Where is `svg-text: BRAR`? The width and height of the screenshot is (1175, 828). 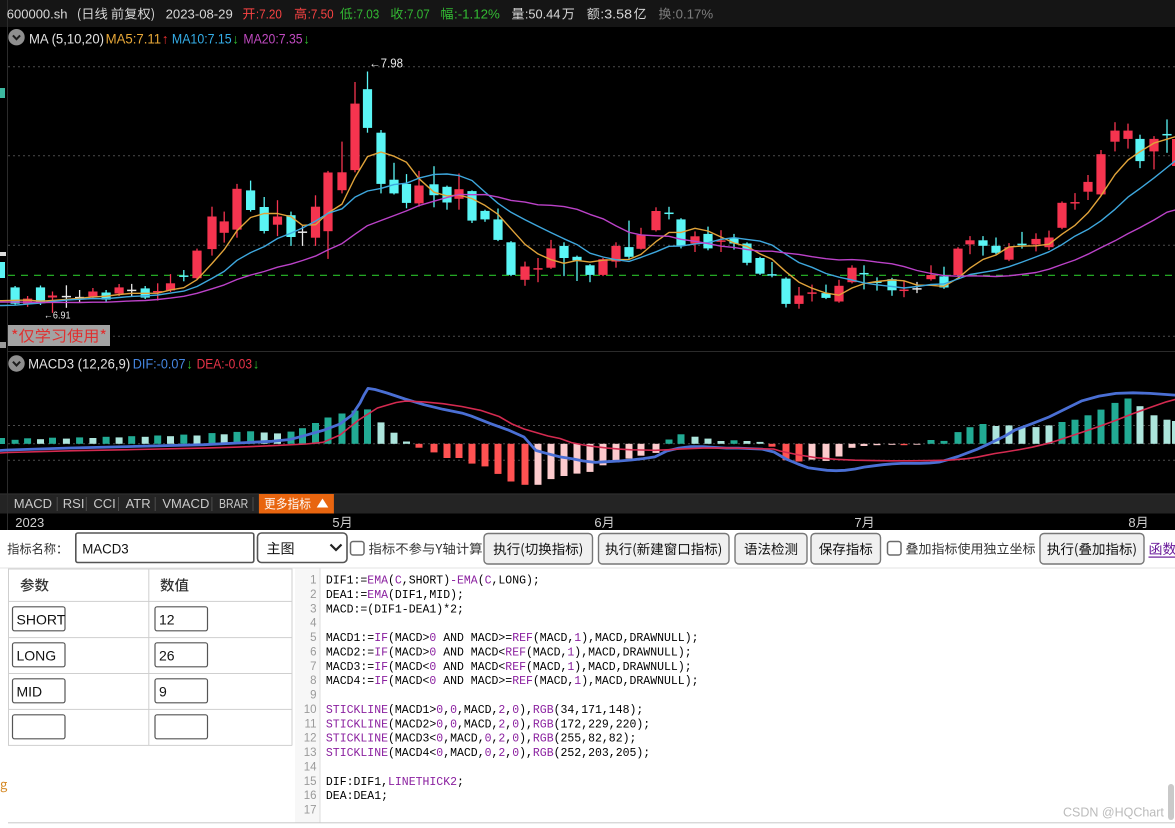 svg-text: BRAR is located at coordinates (233, 503).